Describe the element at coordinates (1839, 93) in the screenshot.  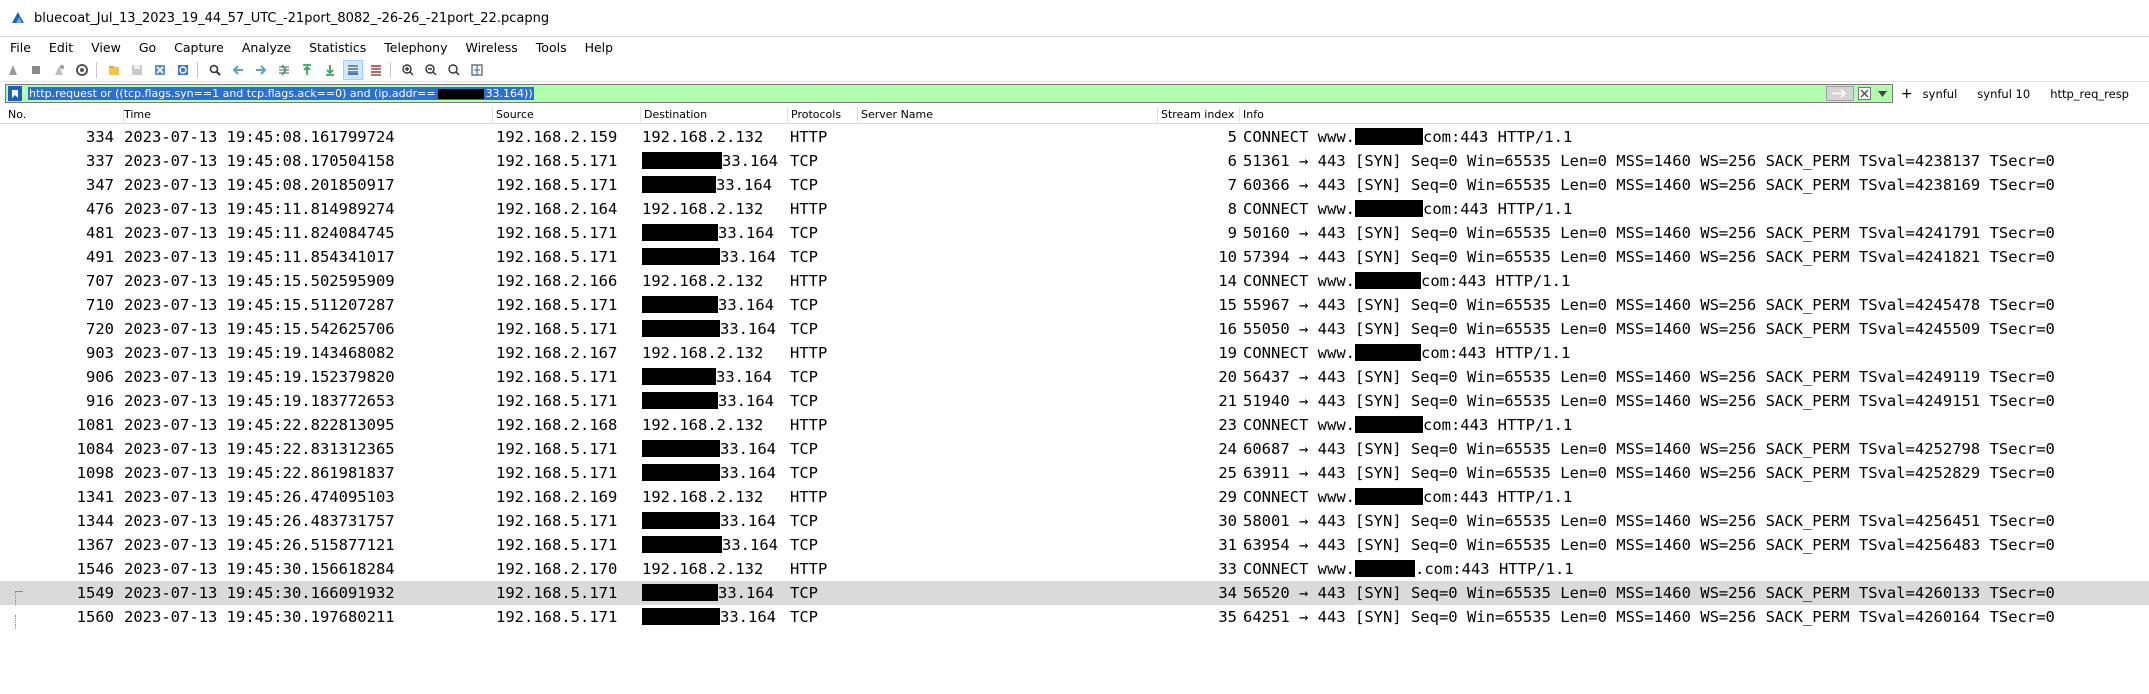
I see `apply-filter-arrow-icon` at that location.